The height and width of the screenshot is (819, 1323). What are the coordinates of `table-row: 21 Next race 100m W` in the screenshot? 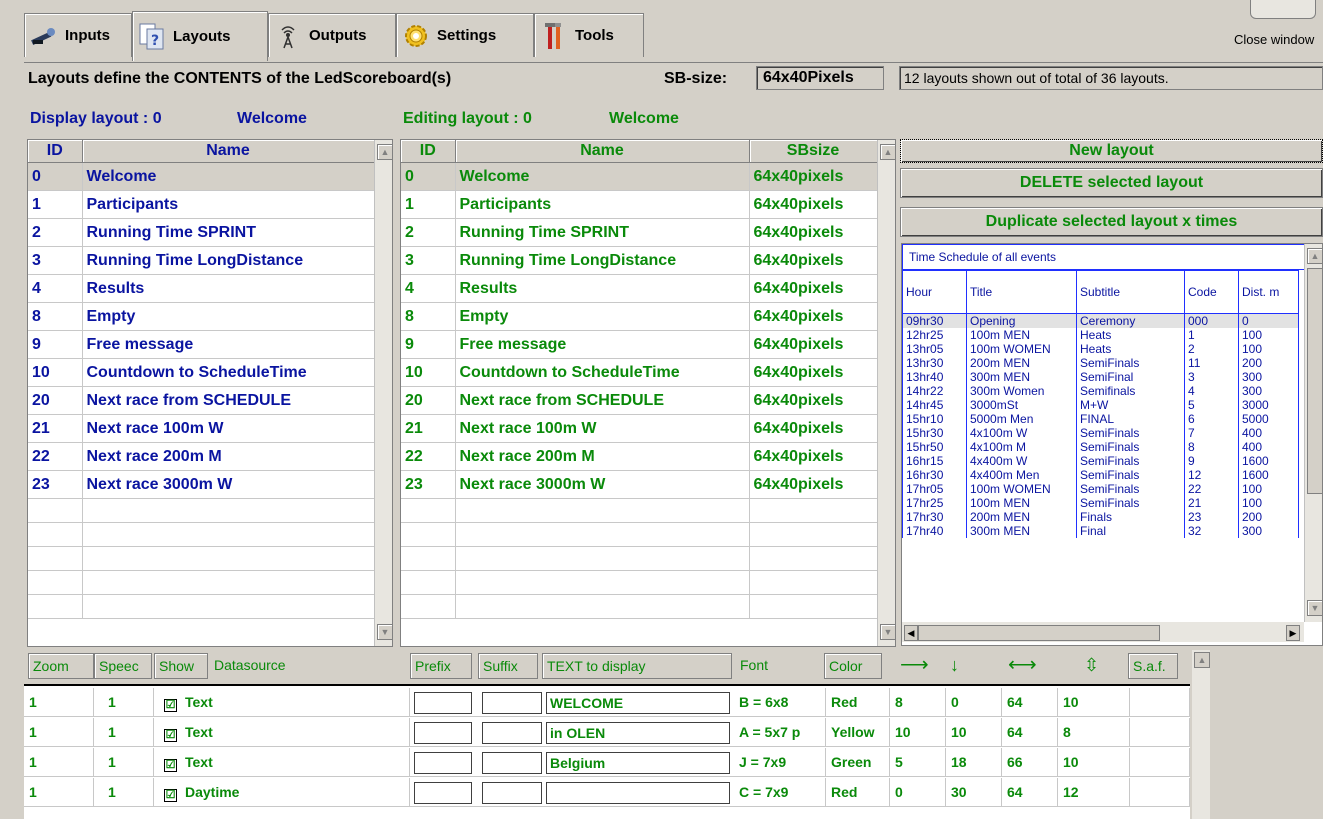 It's located at (201, 428).